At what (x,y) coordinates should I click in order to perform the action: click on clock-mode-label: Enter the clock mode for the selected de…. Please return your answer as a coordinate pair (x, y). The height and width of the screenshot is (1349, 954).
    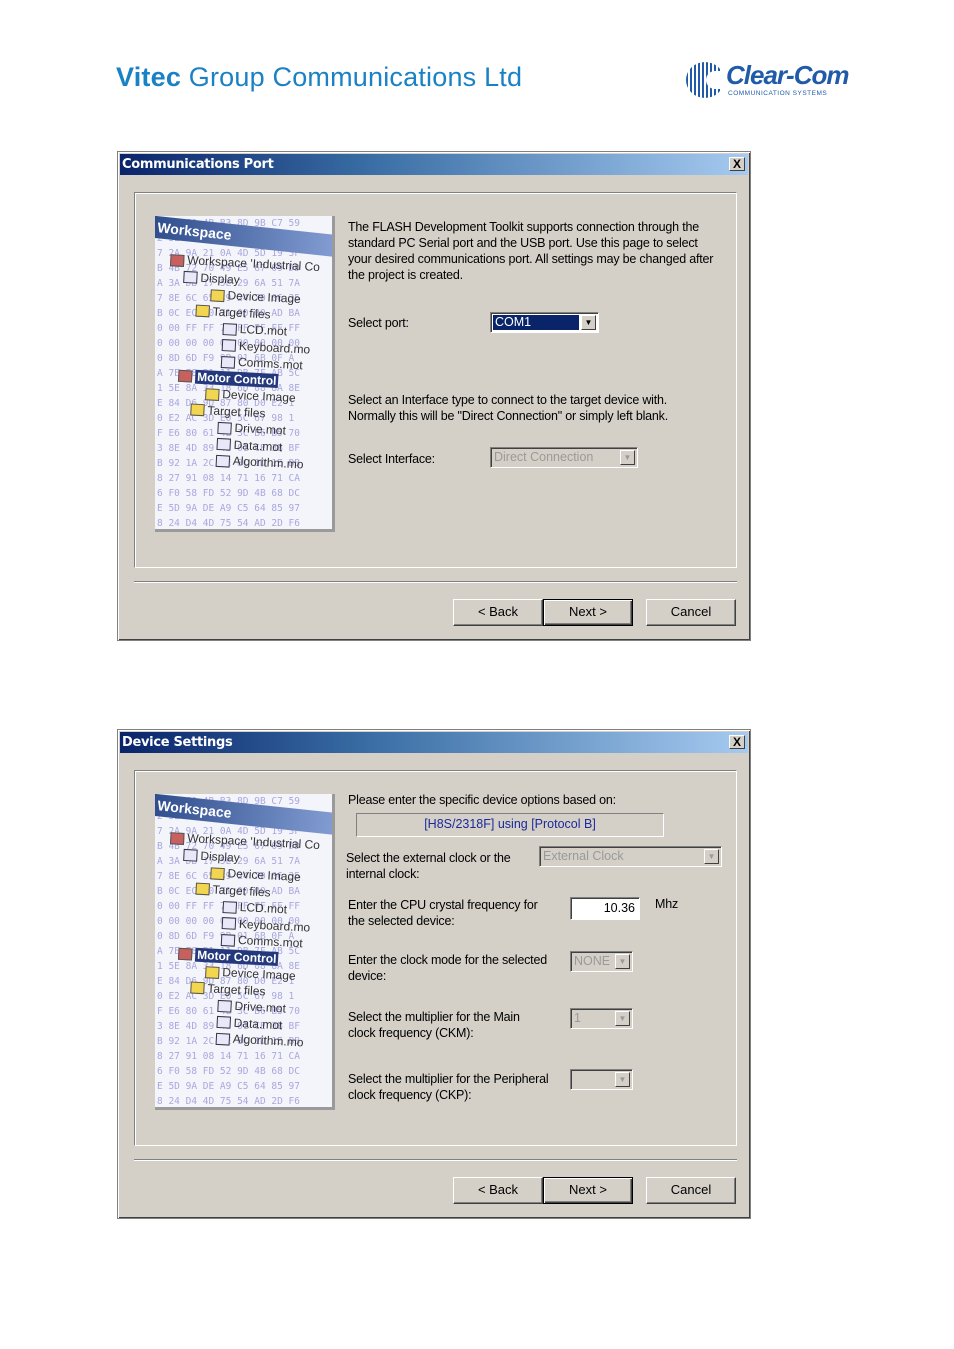
    Looking at the image, I should click on (447, 968).